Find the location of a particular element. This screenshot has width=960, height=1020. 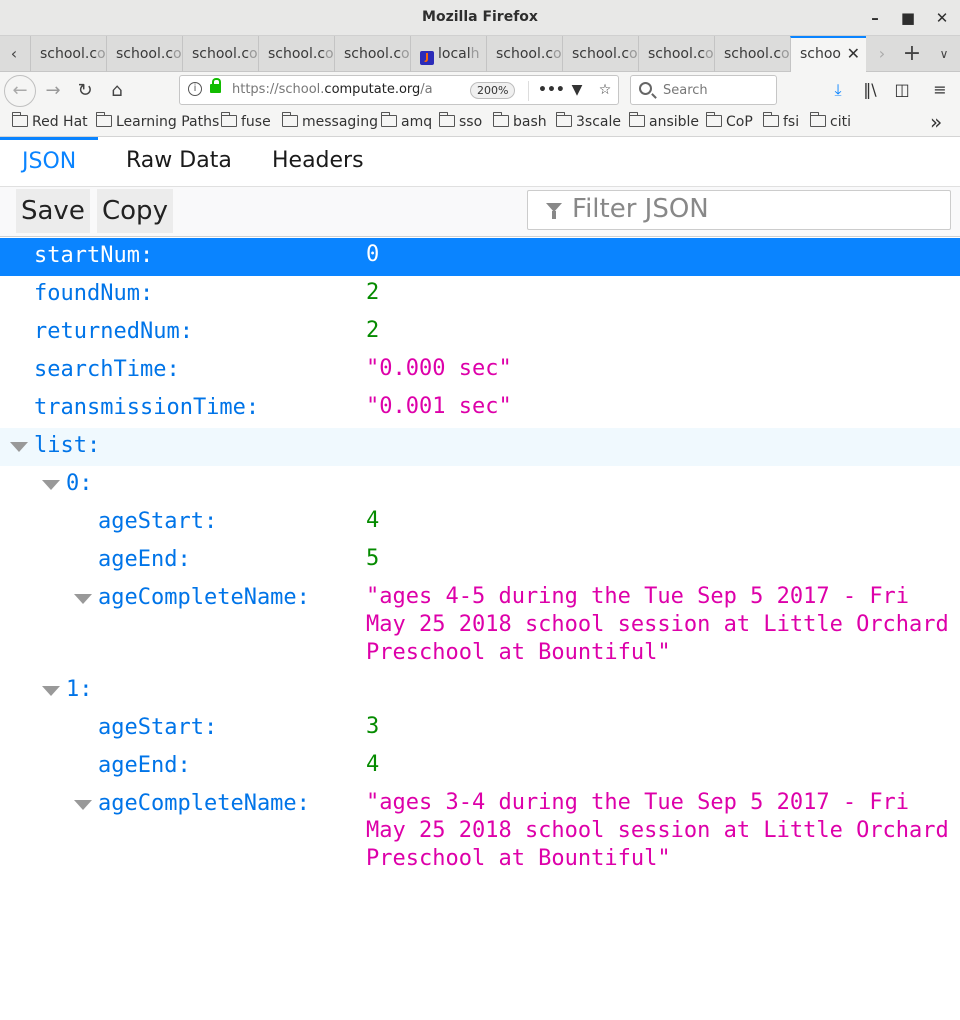

bookmark-label: Red Hat is located at coordinates (60, 122).